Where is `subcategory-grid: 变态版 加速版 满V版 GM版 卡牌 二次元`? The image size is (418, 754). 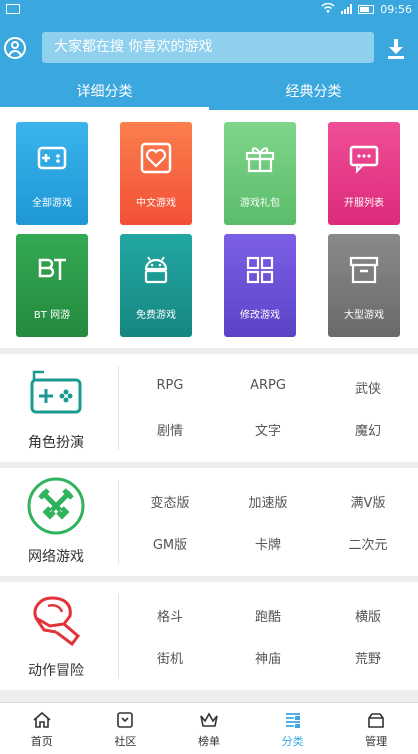
subcategory-grid: 变态版 加速版 满V版 GM版 卡牌 二次元 is located at coordinates (269, 522).